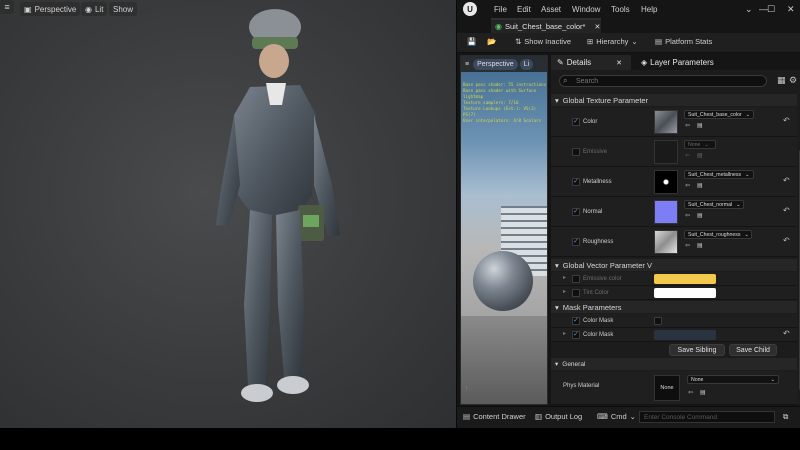 Image resolution: width=800 pixels, height=450 pixels. I want to click on param-row-normal: ✓ Normal Suit_Chest_normal ⌄ ⇦ ▤ ↶, so click(674, 212).